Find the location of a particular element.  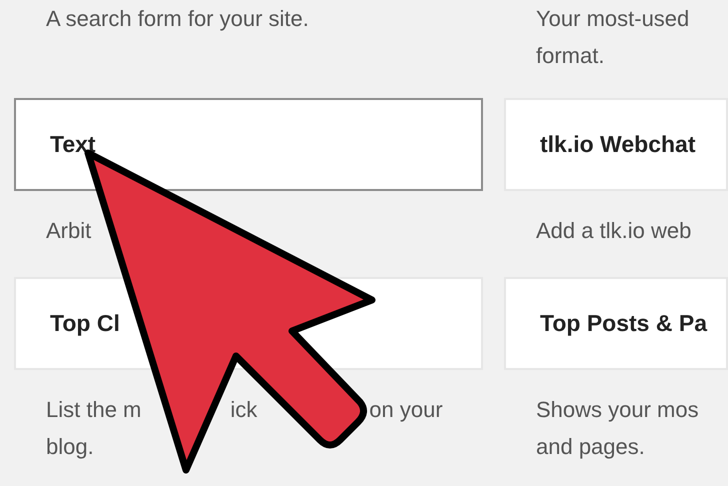

widget-card: Top Posts & Pa is located at coordinates (616, 323).